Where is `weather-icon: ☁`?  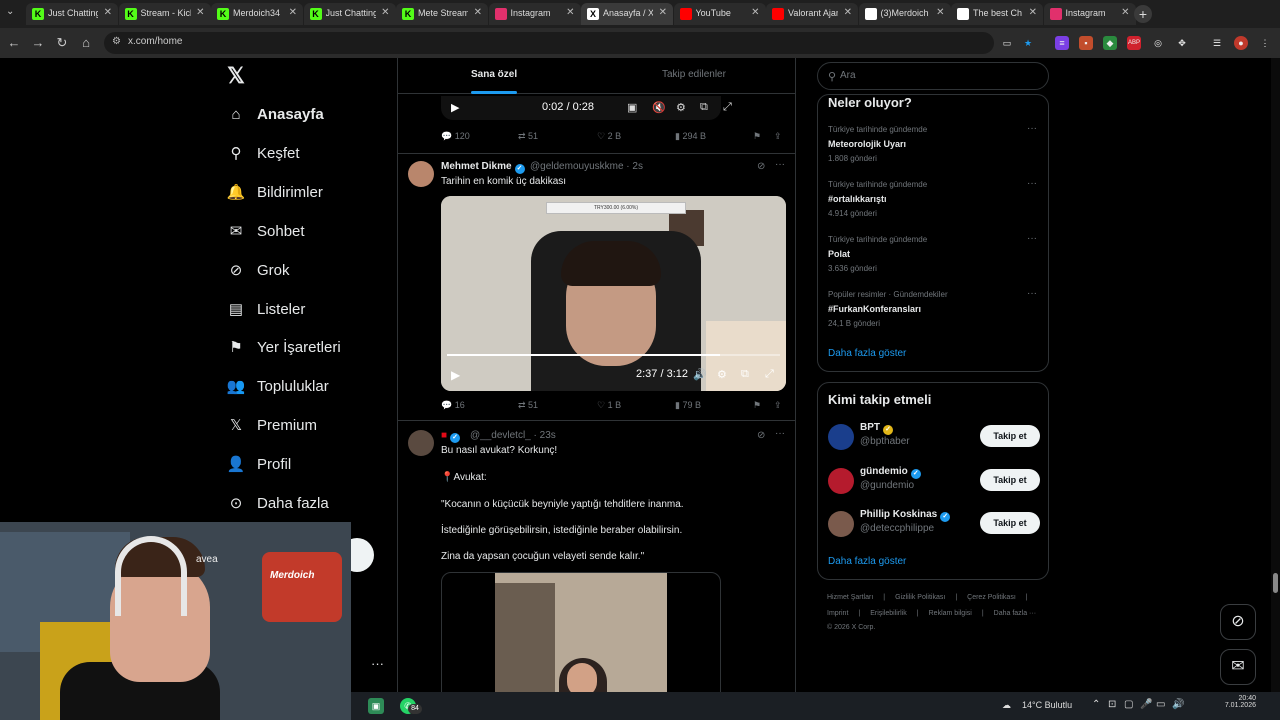 weather-icon: ☁ is located at coordinates (1006, 705).